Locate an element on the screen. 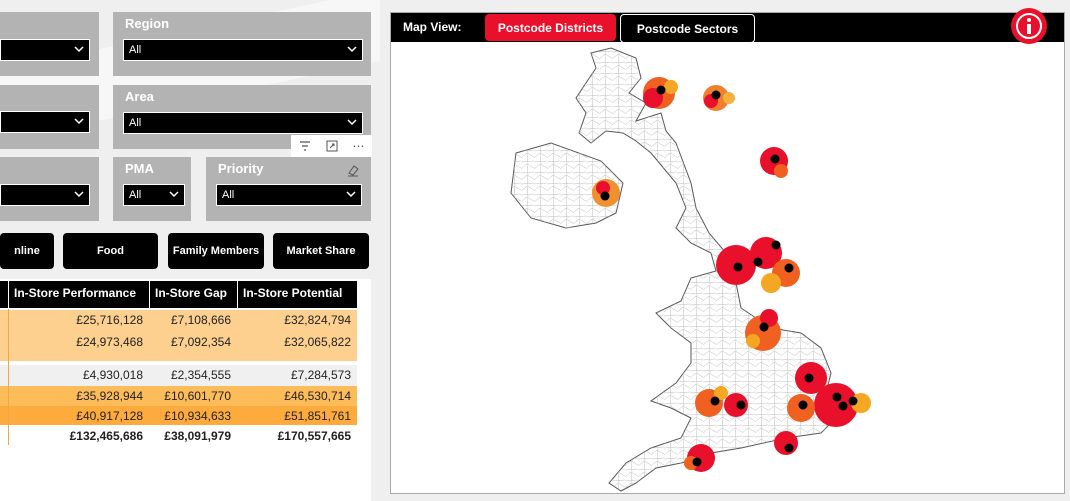 The width and height of the screenshot is (1070, 501). cell-gap: £10,601,770 is located at coordinates (197, 396).